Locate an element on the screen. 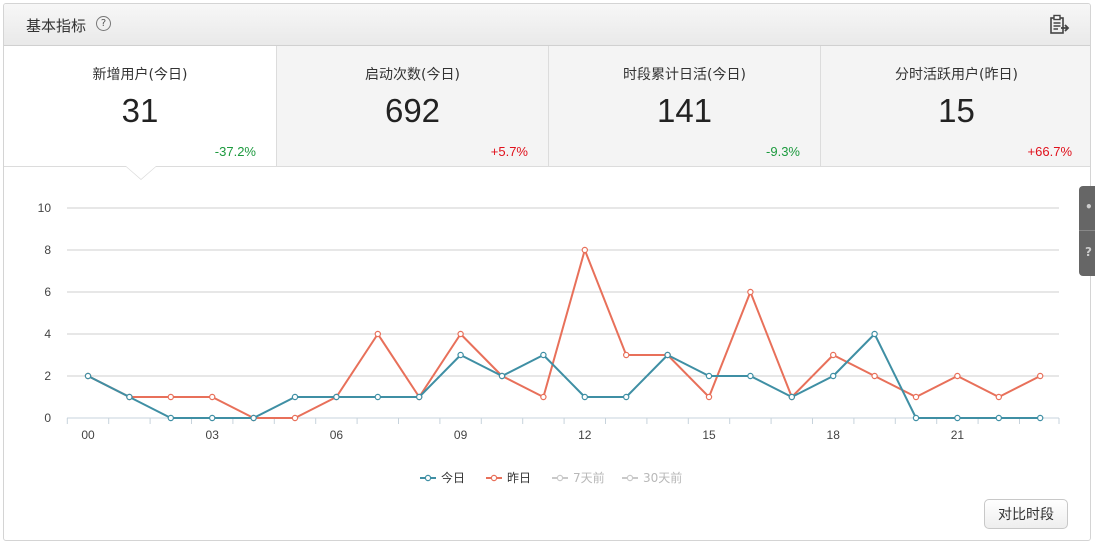  legend-item: 30天前 is located at coordinates (662, 477).